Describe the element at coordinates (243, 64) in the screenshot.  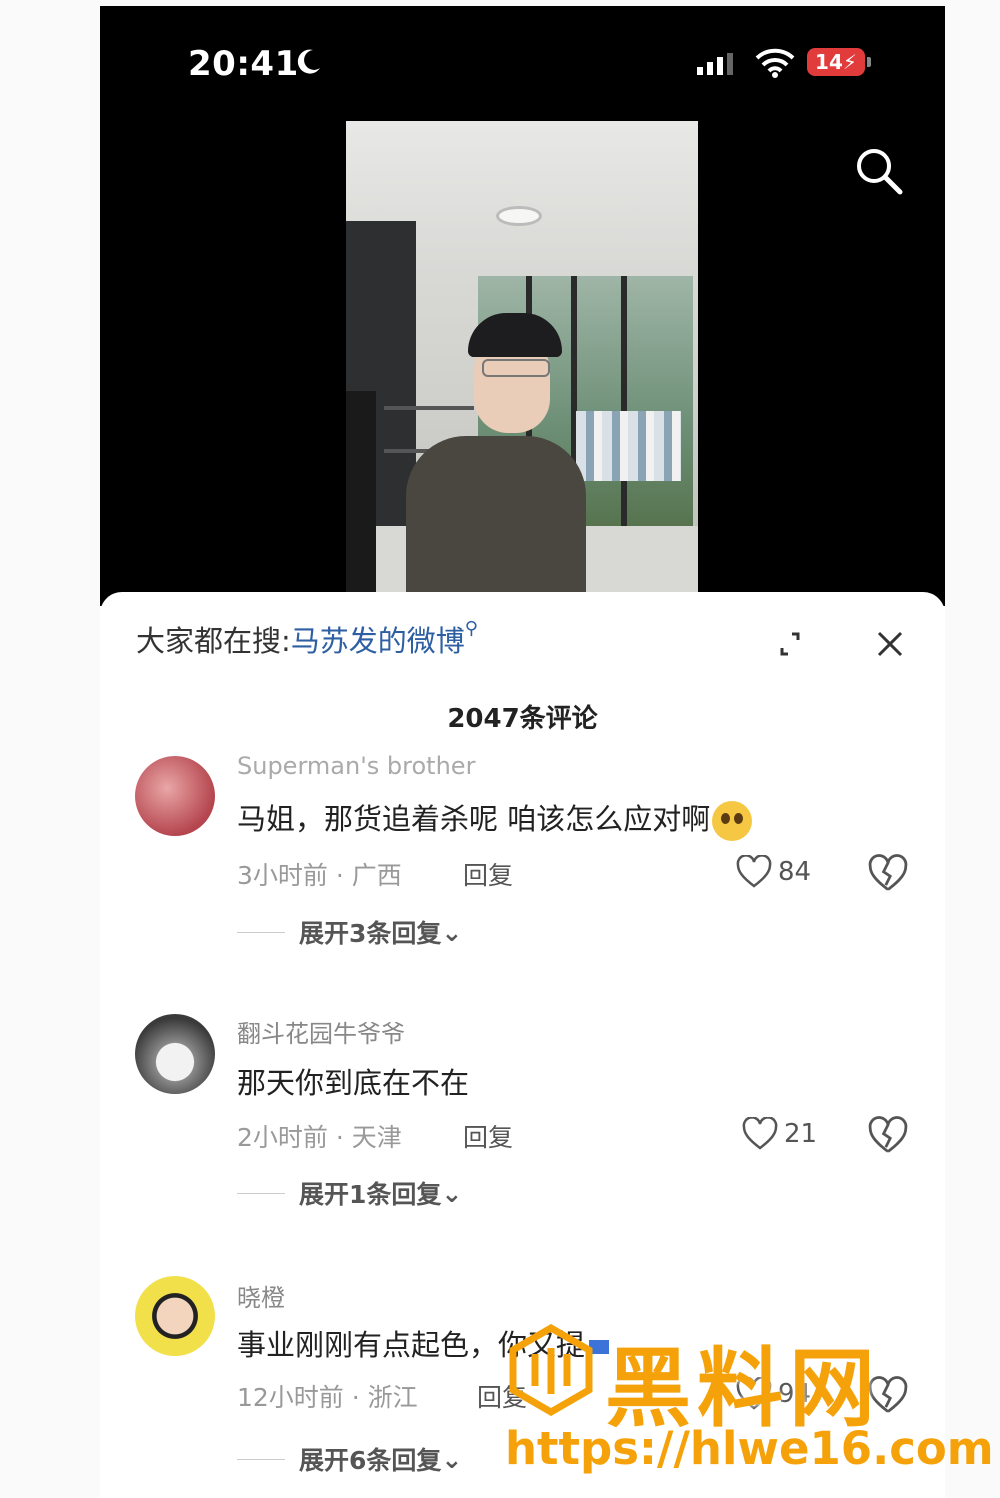
I see `status-time: 20:41` at that location.